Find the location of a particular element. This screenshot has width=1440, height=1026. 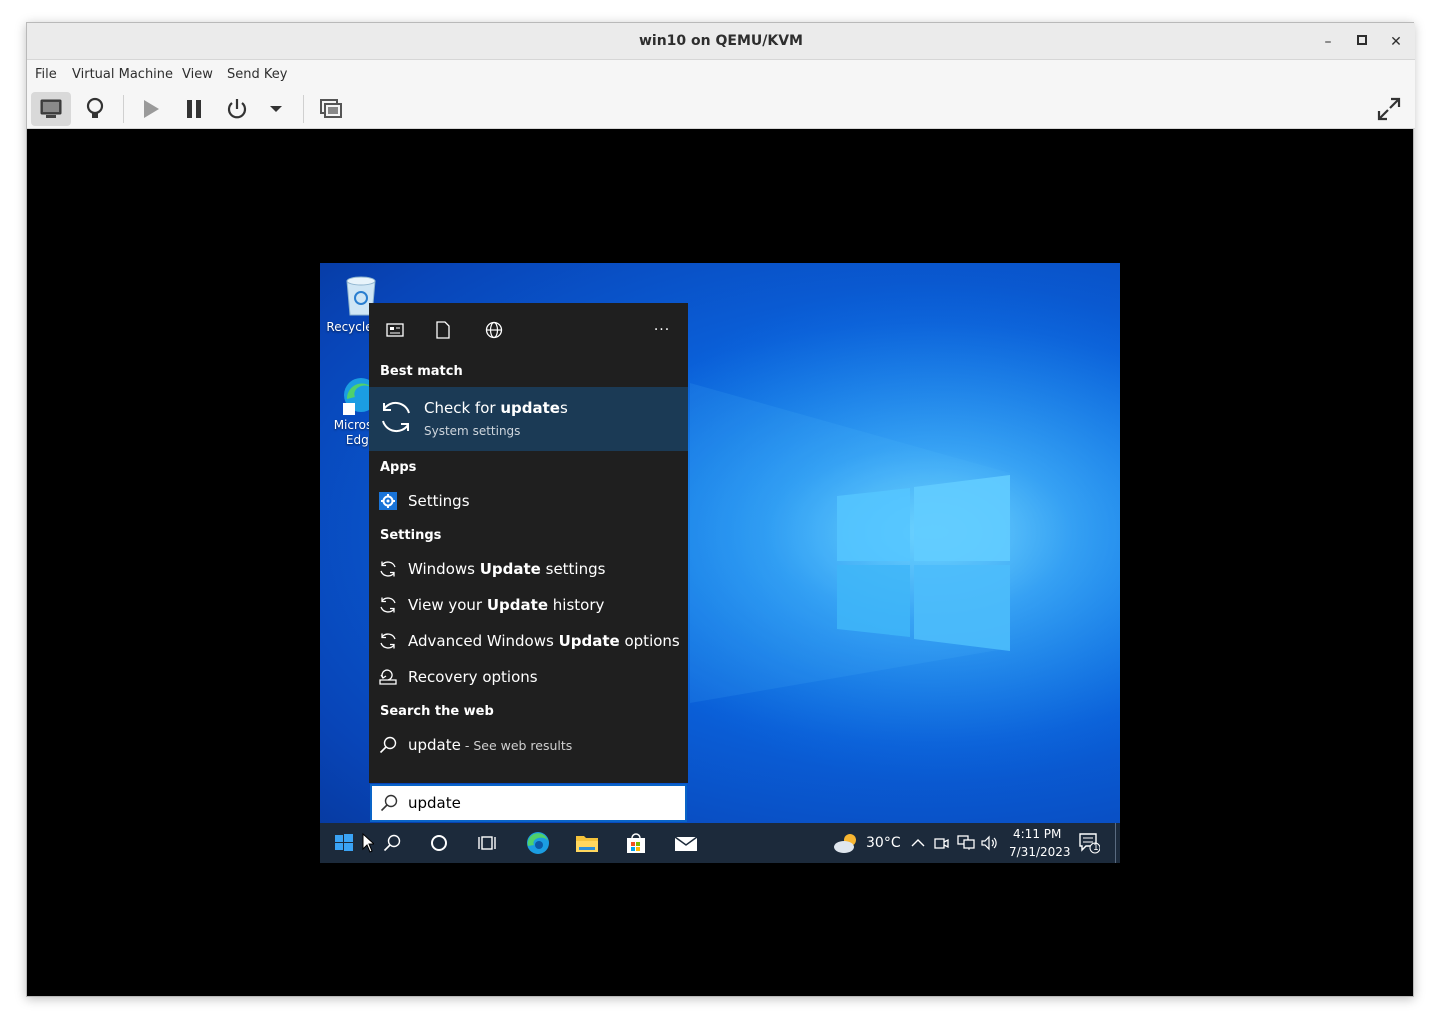

cortana-circle-icon is located at coordinates (439, 843).